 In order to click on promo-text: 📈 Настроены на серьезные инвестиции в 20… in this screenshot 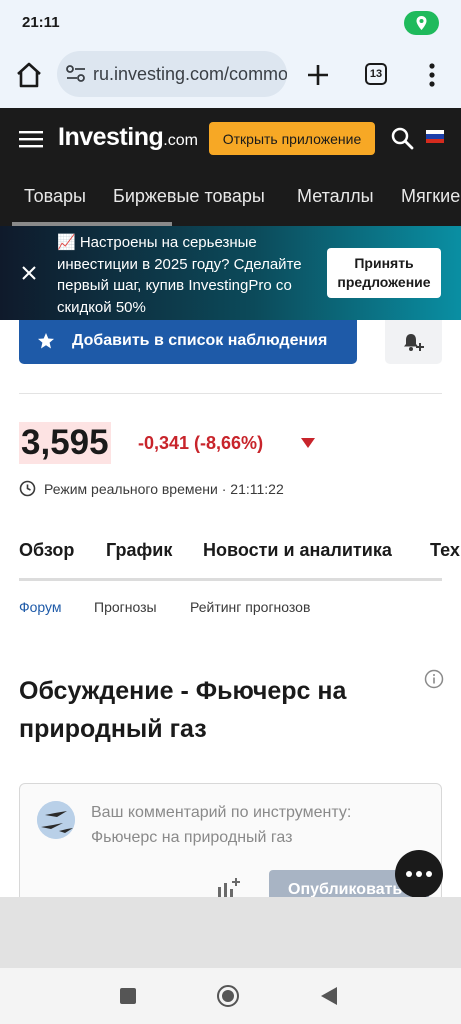, I will do `click(179, 275)`.